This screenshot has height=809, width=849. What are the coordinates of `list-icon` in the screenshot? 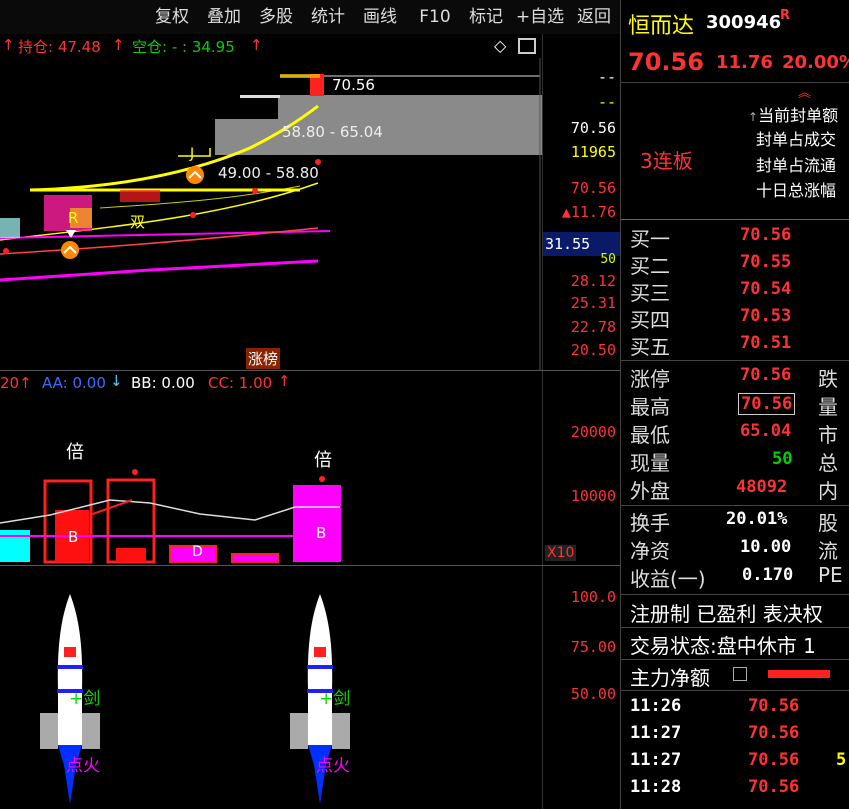 It's located at (740, 674).